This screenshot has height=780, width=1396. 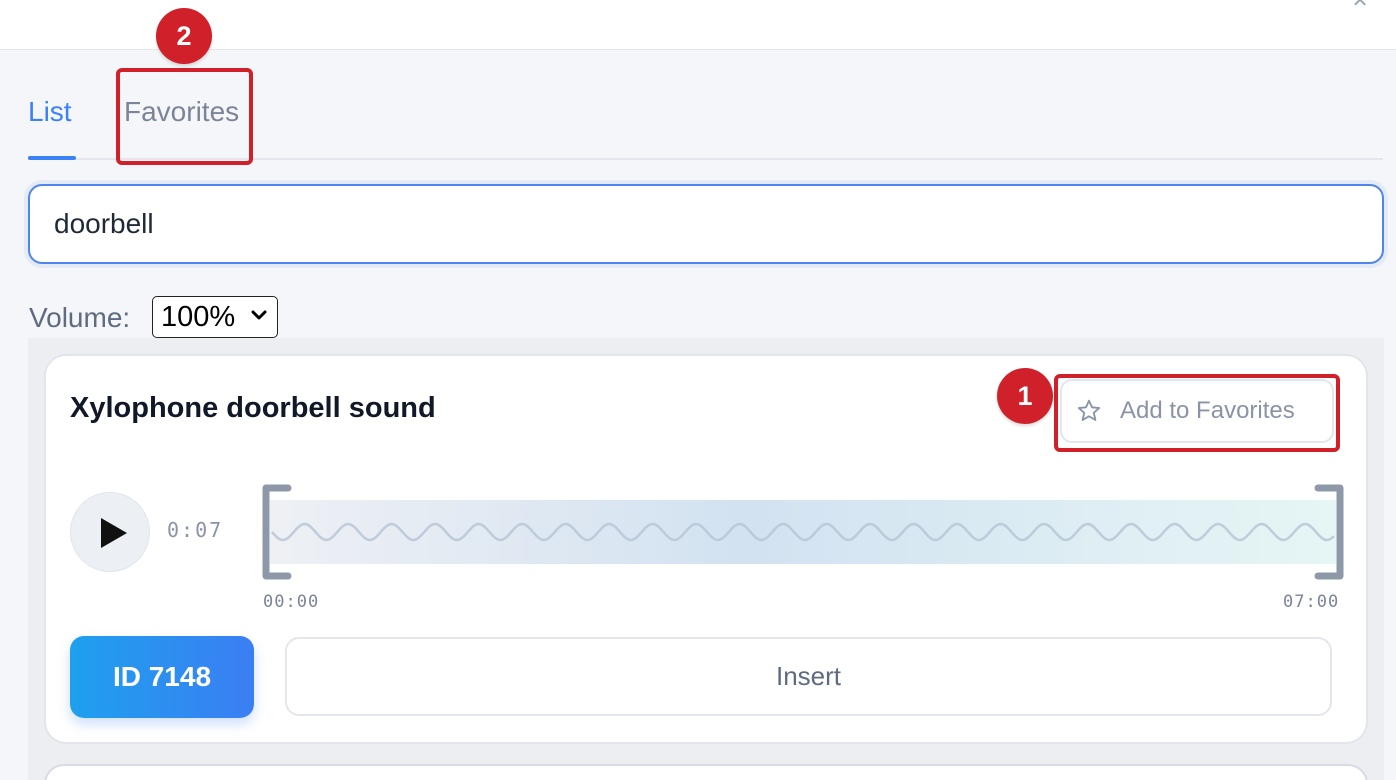 I want to click on chevron-down-icon, so click(x=259, y=315).